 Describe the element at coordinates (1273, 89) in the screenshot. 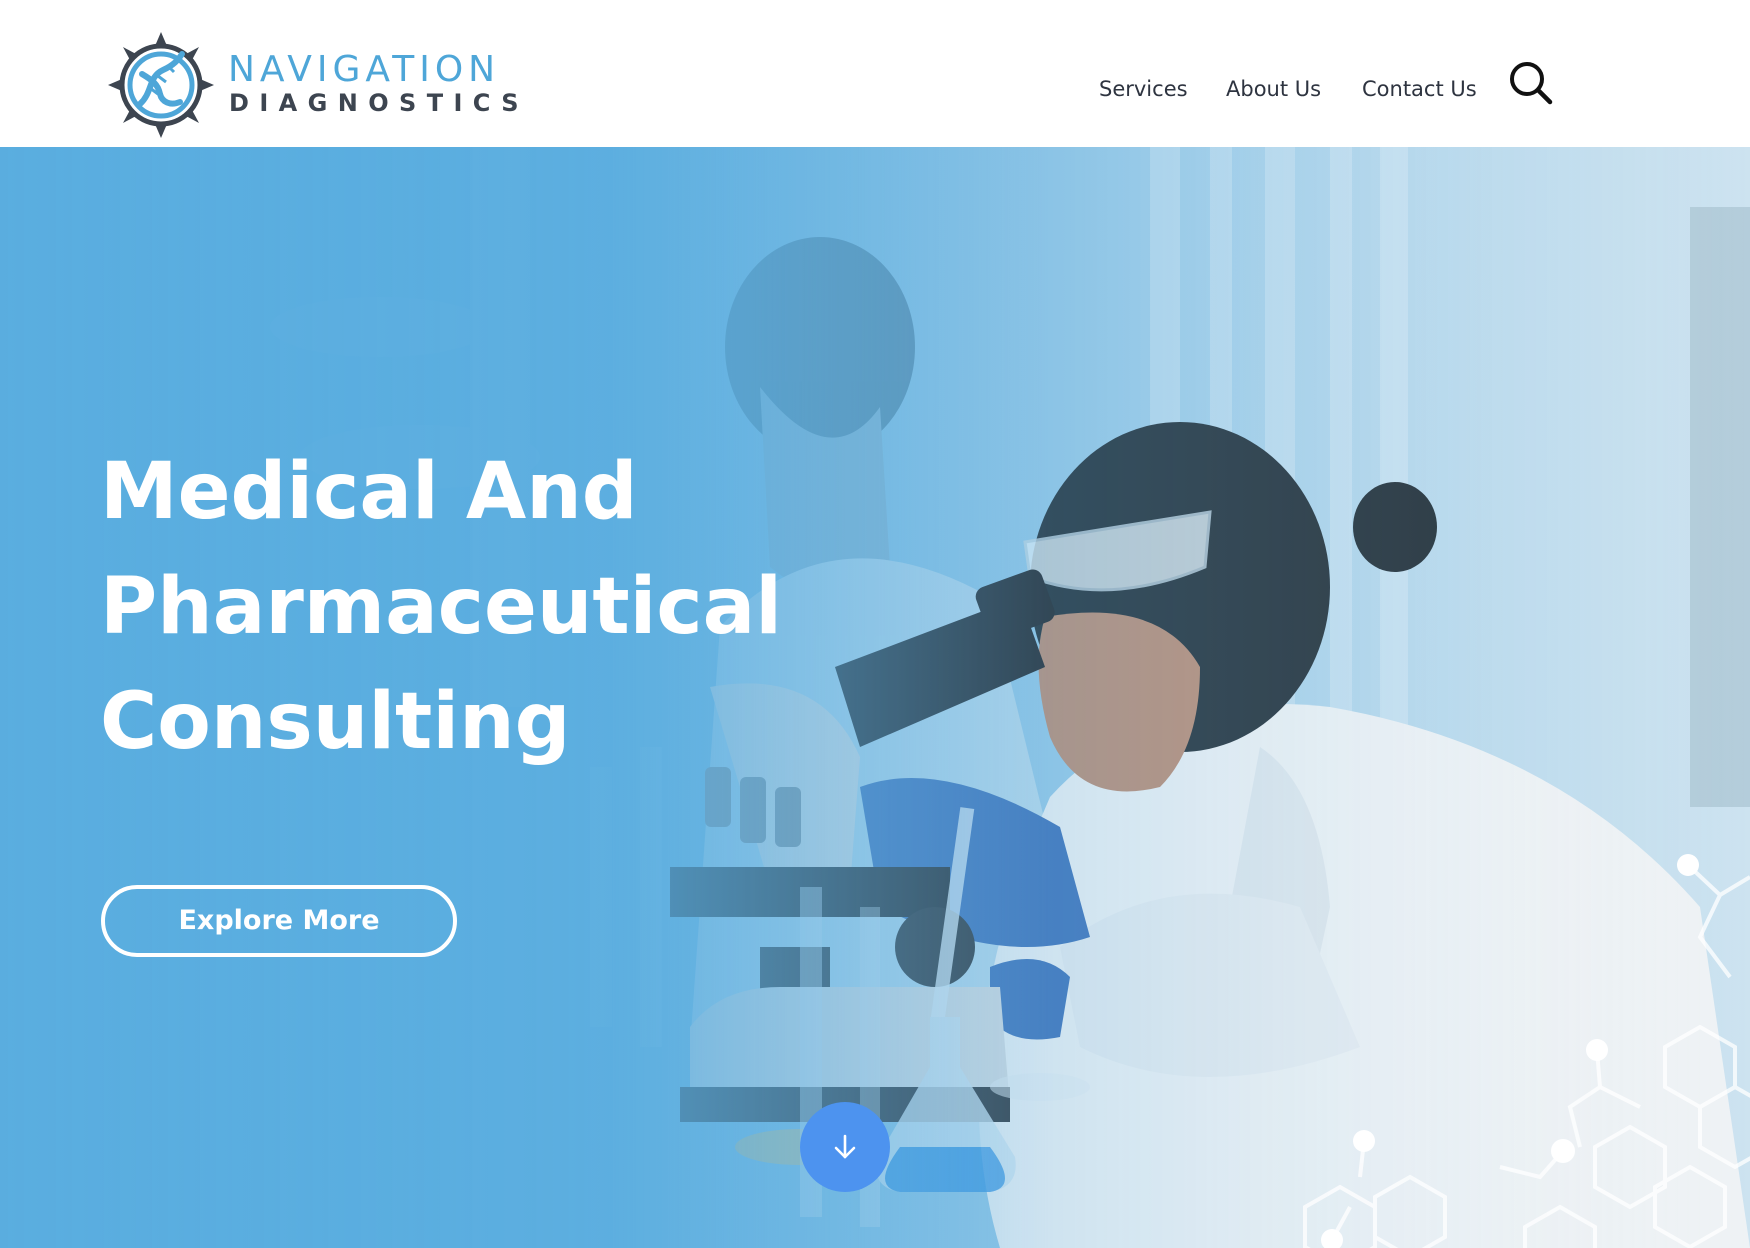

I see `nav-link-about-us: About Us` at that location.